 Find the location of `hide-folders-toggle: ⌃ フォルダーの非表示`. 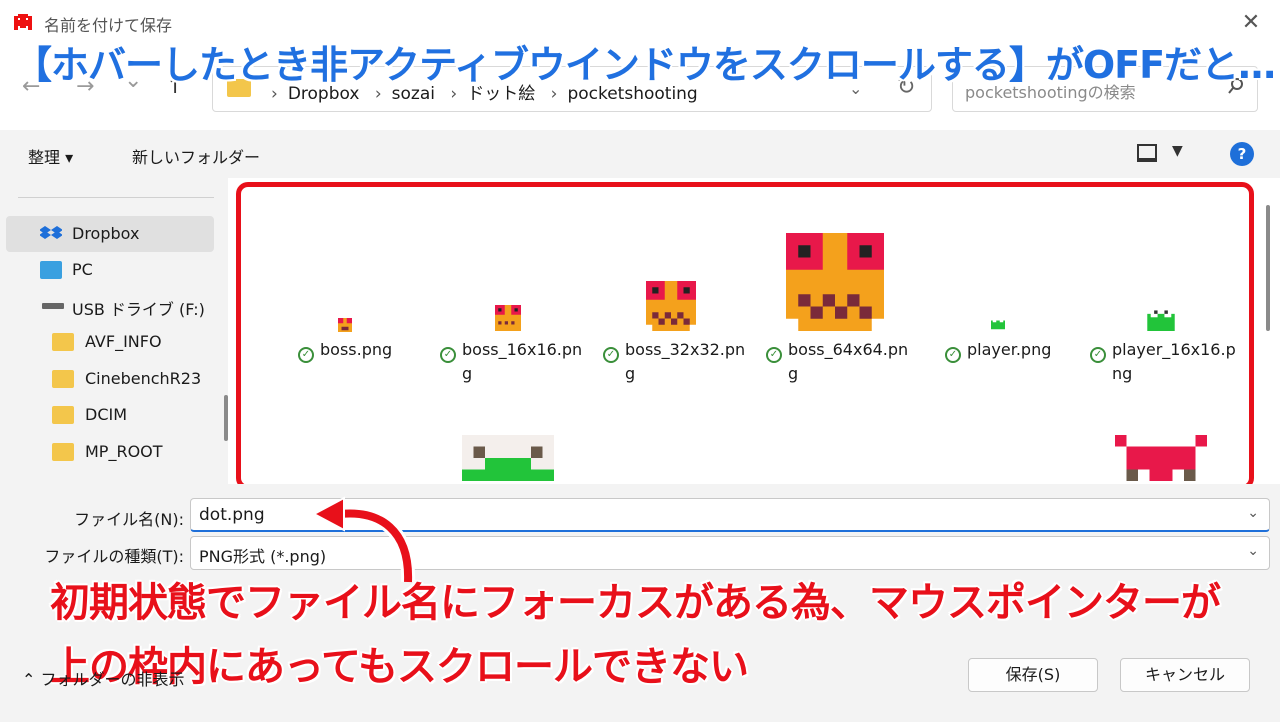

hide-folders-toggle: ⌃ フォルダーの非表示 is located at coordinates (103, 678).